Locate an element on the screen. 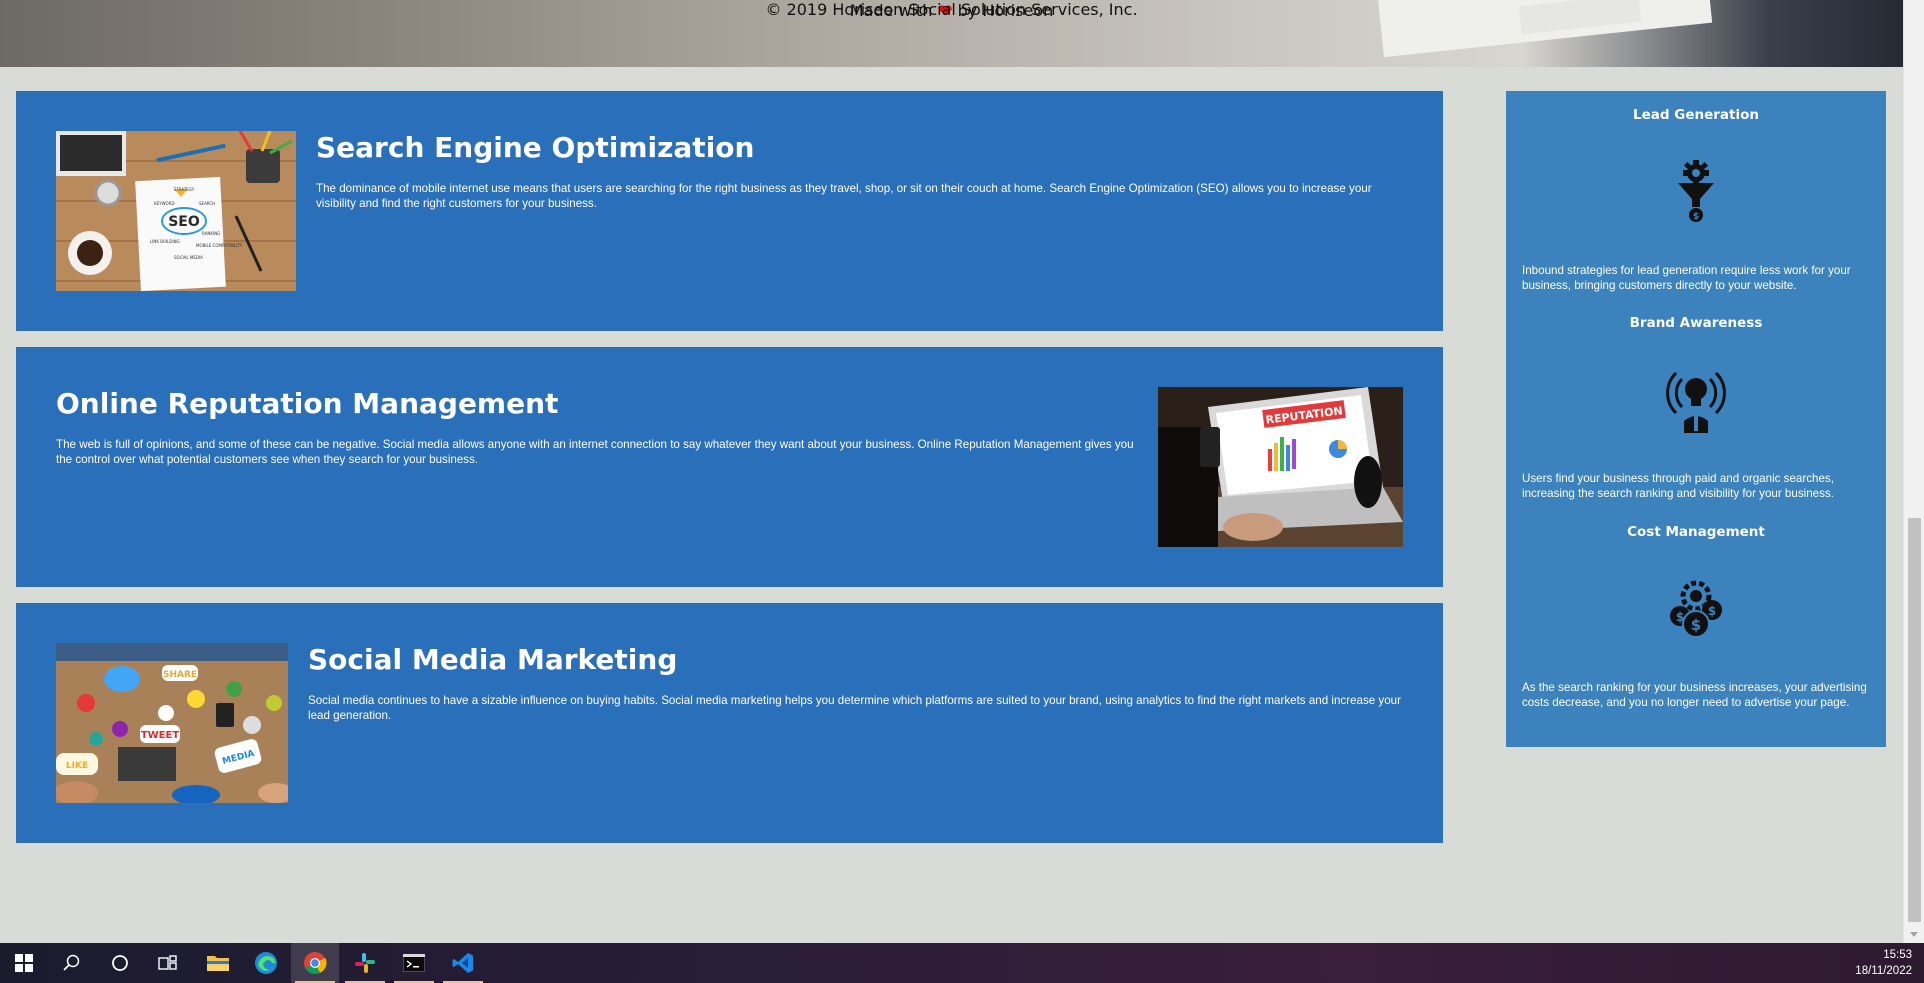 This screenshot has width=1924, height=983. scroll-down-arrow-icon is located at coordinates (1914, 934).